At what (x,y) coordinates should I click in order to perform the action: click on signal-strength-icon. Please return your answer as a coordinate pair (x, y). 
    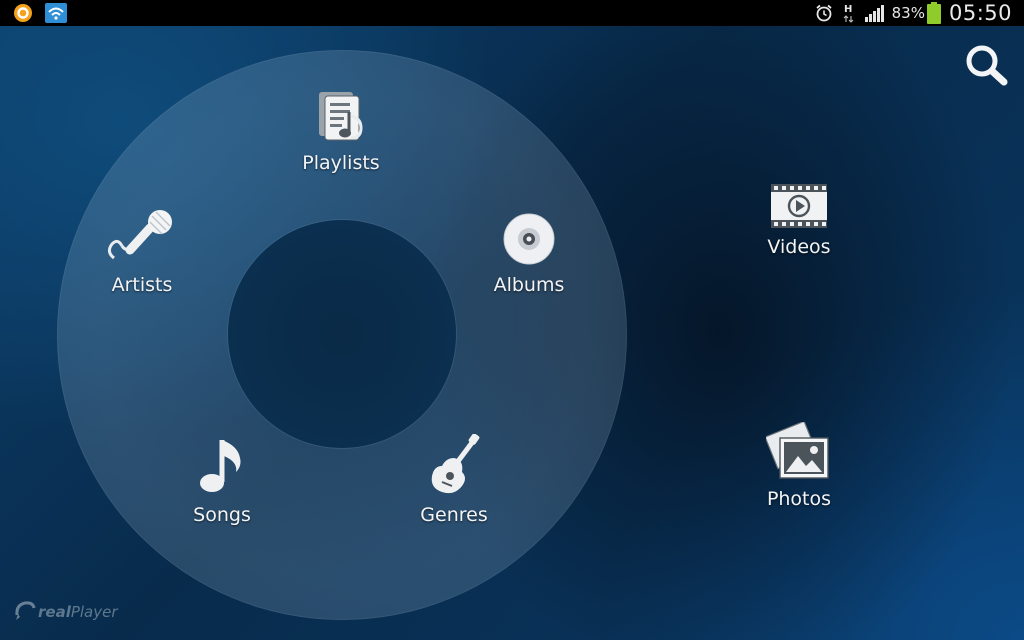
    Looking at the image, I should click on (874, 13).